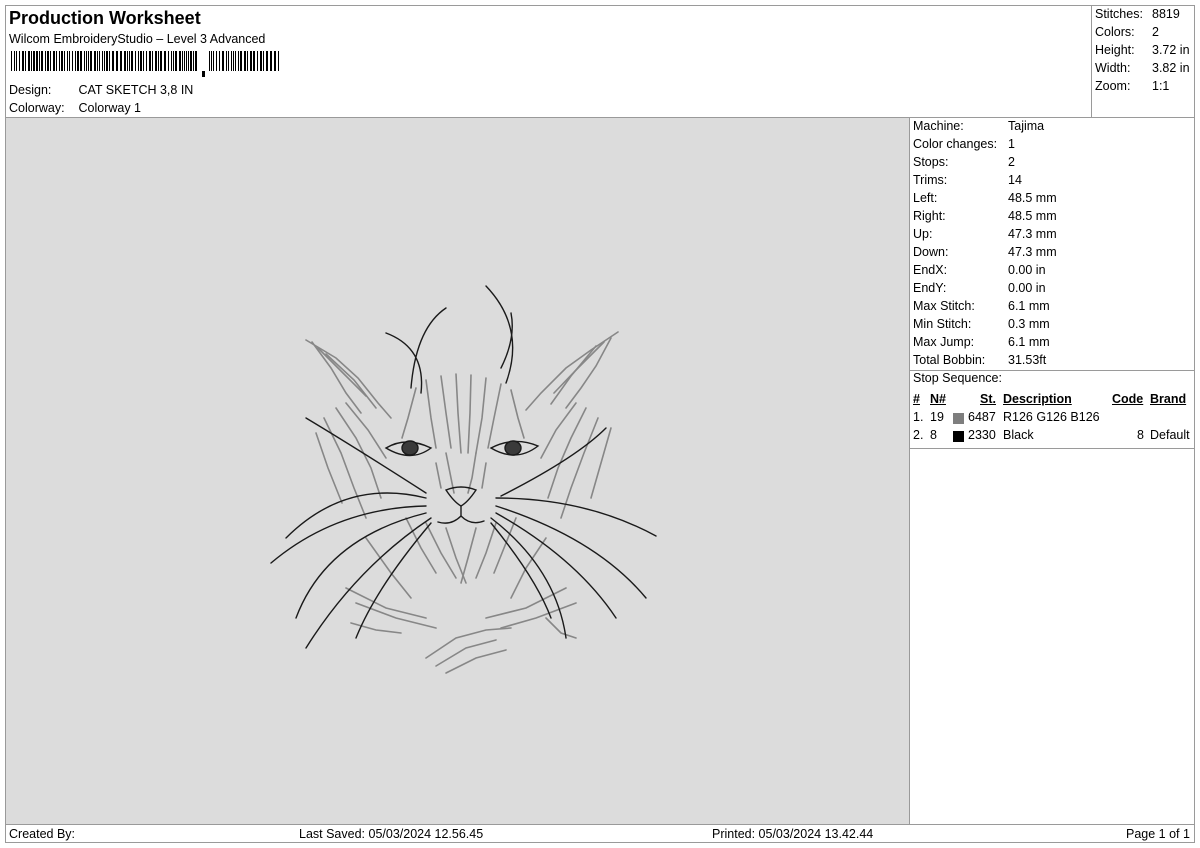  What do you see at coordinates (949, 360) in the screenshot?
I see `machine-info-label: Total Bobbin:` at bounding box center [949, 360].